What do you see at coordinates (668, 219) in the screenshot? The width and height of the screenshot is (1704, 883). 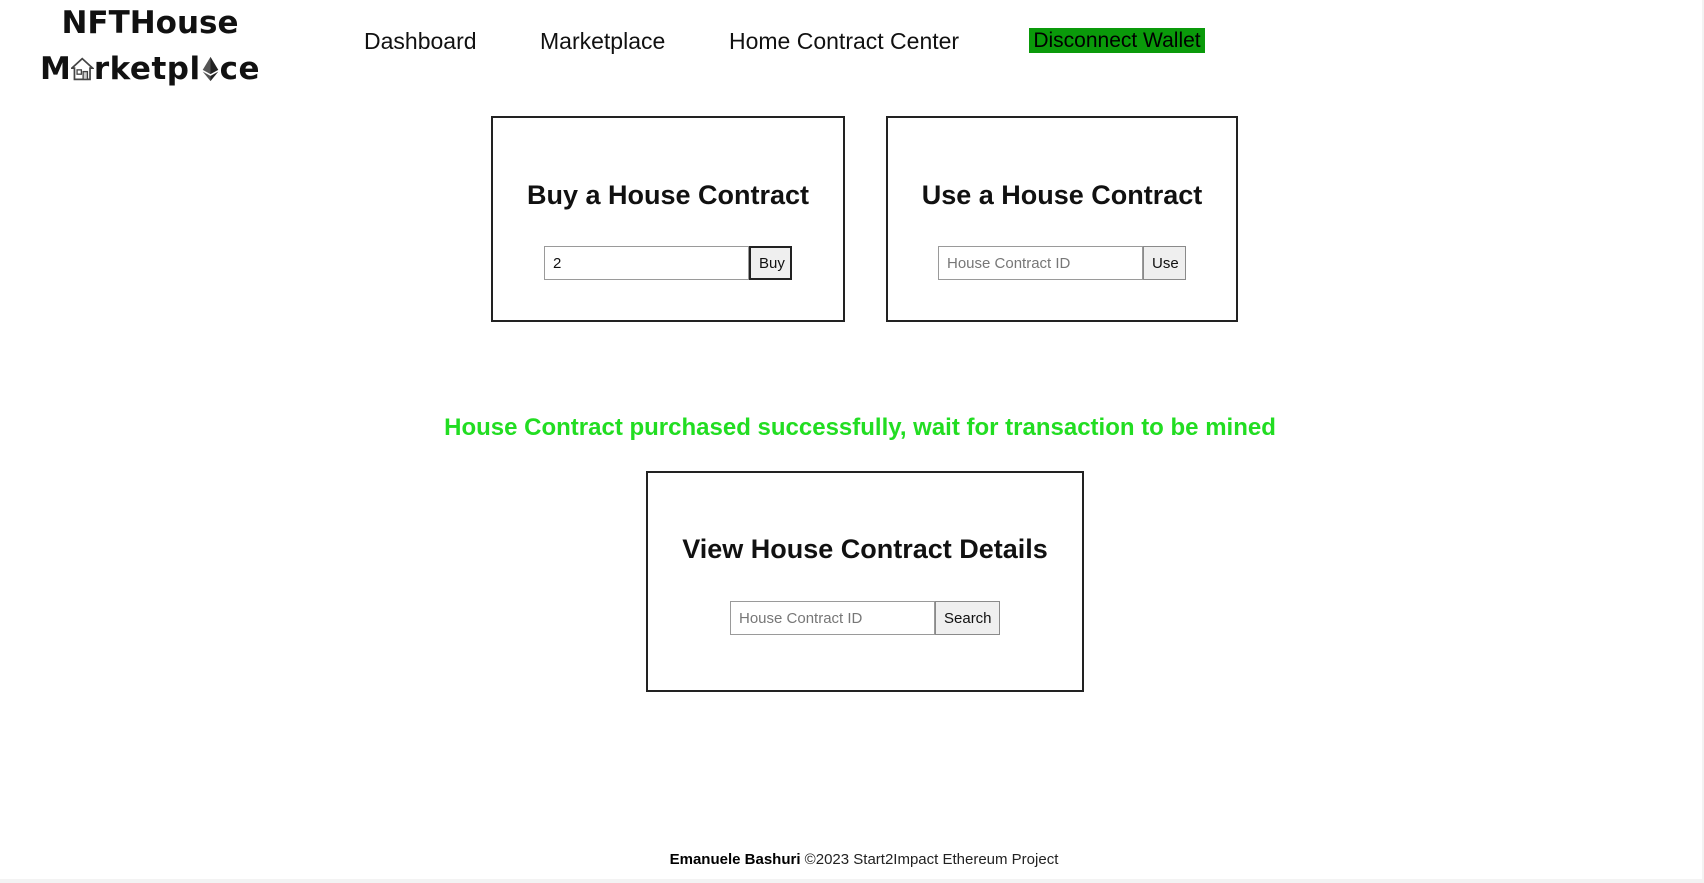 I see `buy-house-contract-card: Buy a House Contract Buy` at bounding box center [668, 219].